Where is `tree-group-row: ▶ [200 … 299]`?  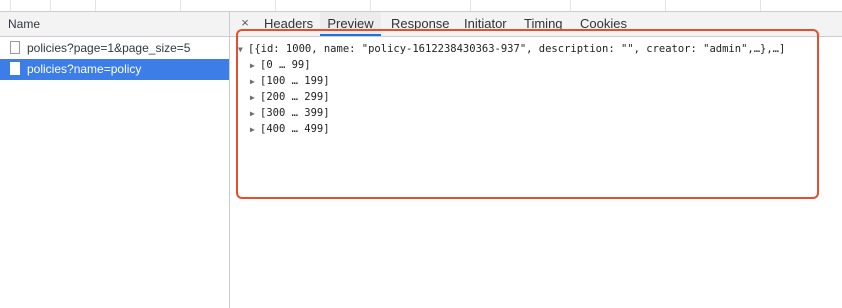
tree-group-row: ▶ [200 … 299] is located at coordinates (290, 97).